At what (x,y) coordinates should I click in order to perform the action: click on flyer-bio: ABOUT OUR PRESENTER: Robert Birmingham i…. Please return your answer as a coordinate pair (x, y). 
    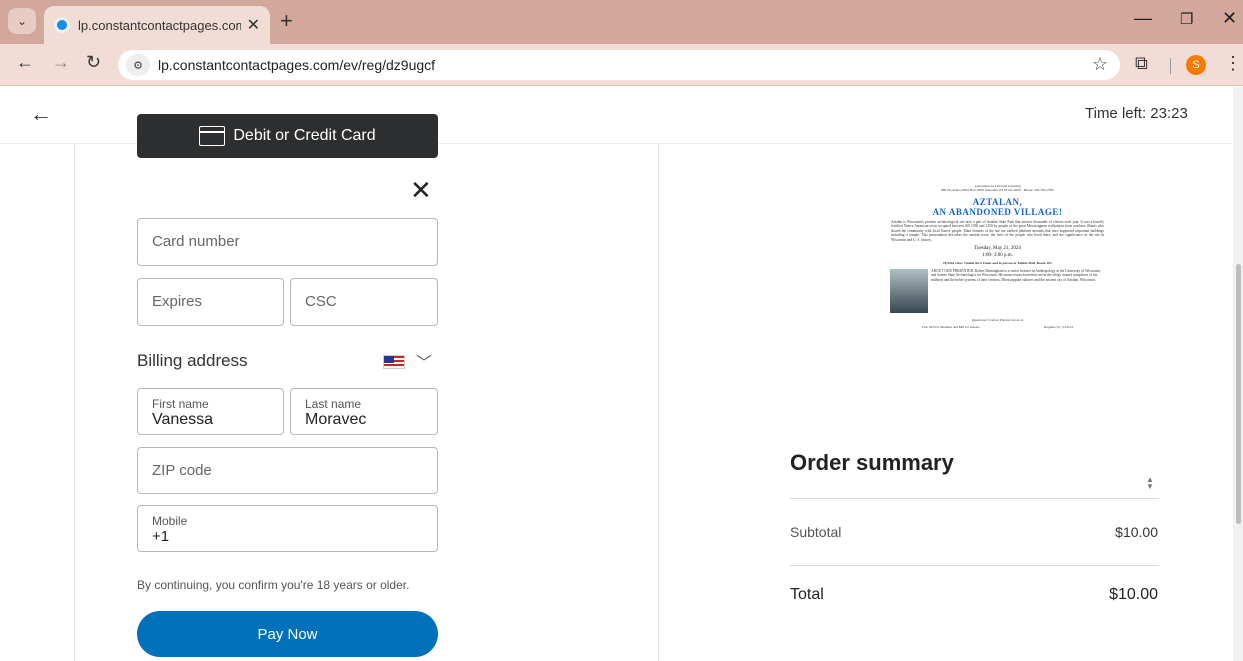
    Looking at the image, I should click on (1016, 275).